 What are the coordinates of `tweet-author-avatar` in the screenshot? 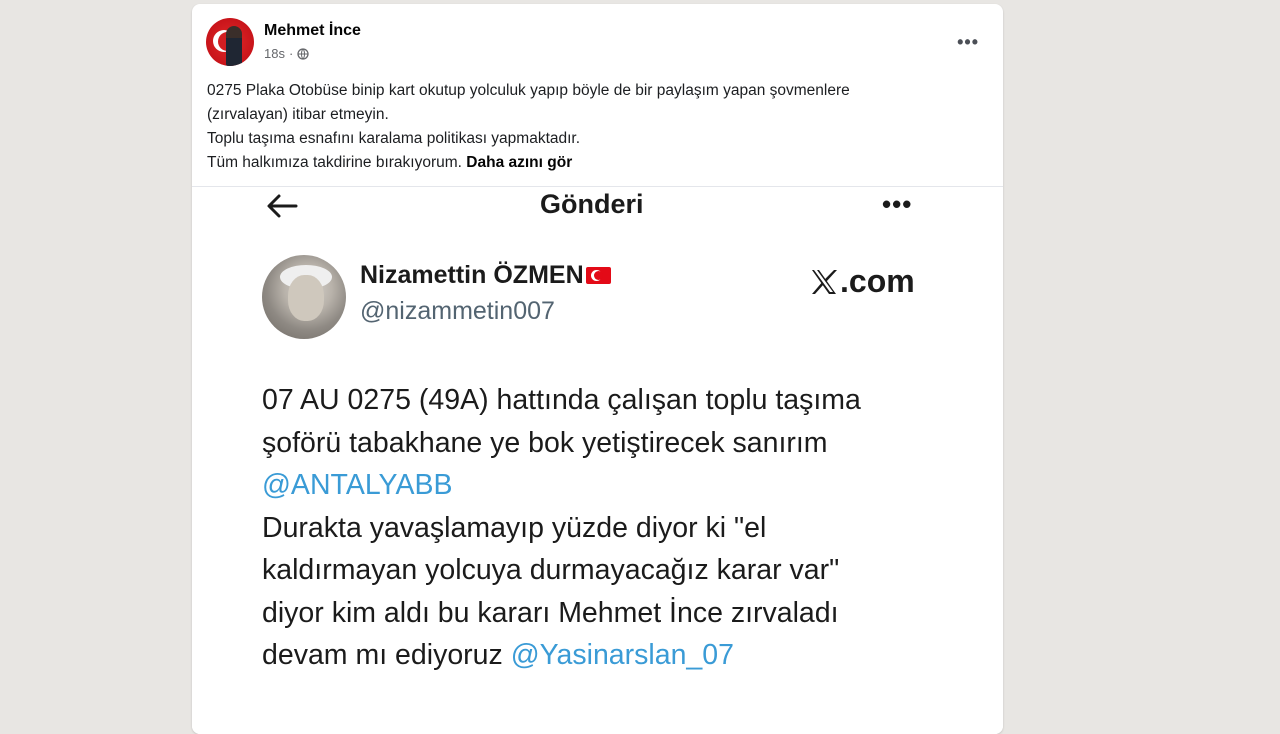 It's located at (304, 297).